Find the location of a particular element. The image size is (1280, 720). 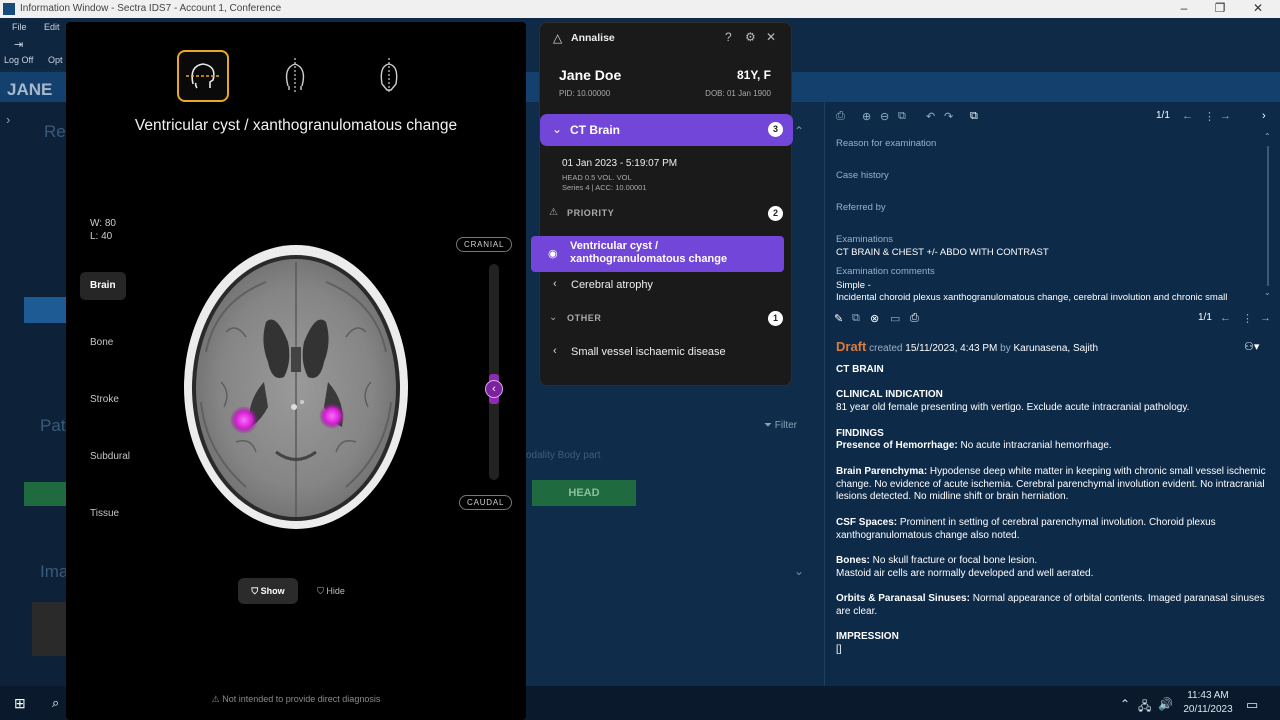

filter-button: ⏷ Filter is located at coordinates (780, 425).